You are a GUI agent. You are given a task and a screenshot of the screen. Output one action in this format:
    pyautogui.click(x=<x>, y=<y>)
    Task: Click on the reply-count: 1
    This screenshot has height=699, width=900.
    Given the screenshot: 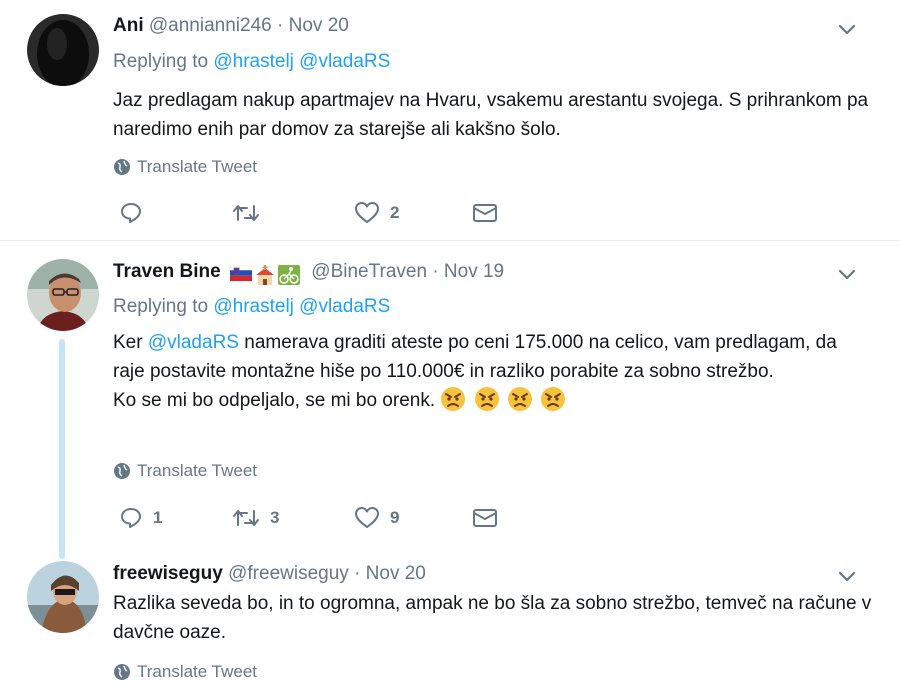 What is the action you would take?
    pyautogui.click(x=158, y=517)
    